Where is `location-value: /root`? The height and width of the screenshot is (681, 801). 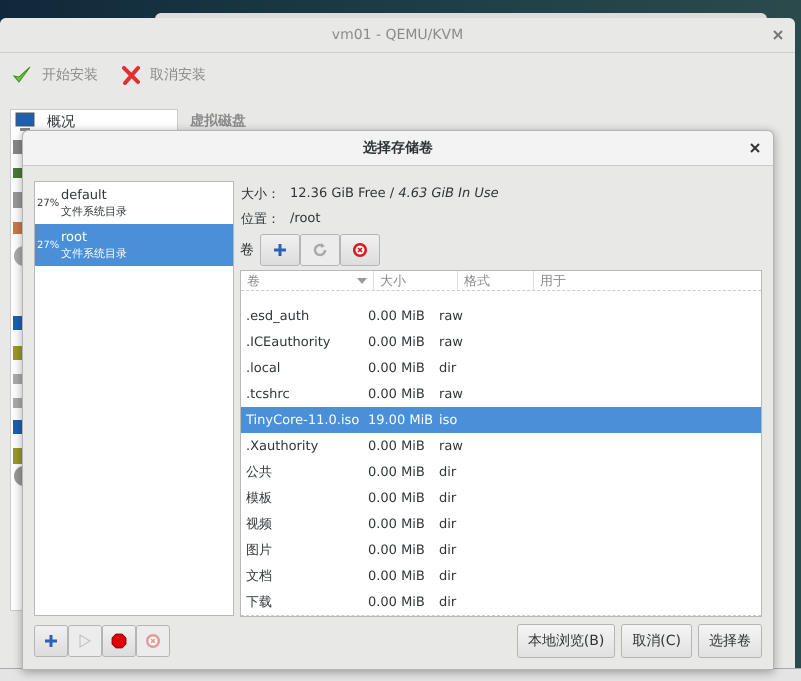
location-value: /root is located at coordinates (305, 218).